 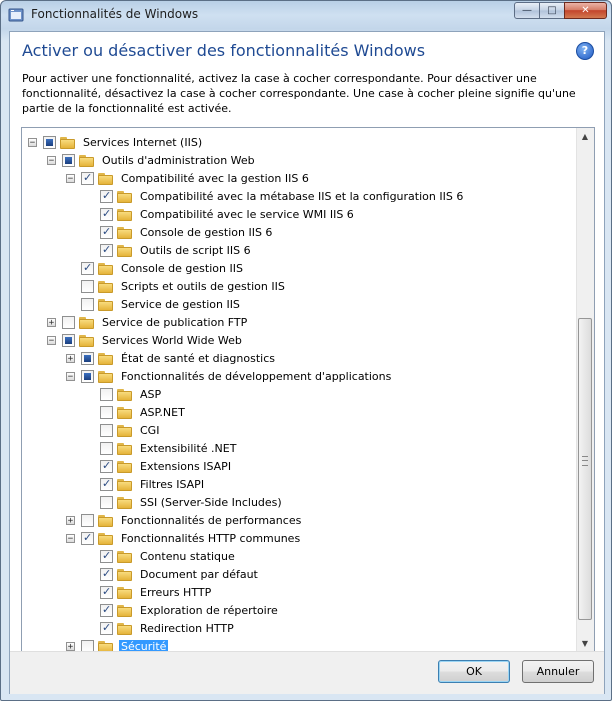 I want to click on tree-item: ASP, so click(x=124, y=394).